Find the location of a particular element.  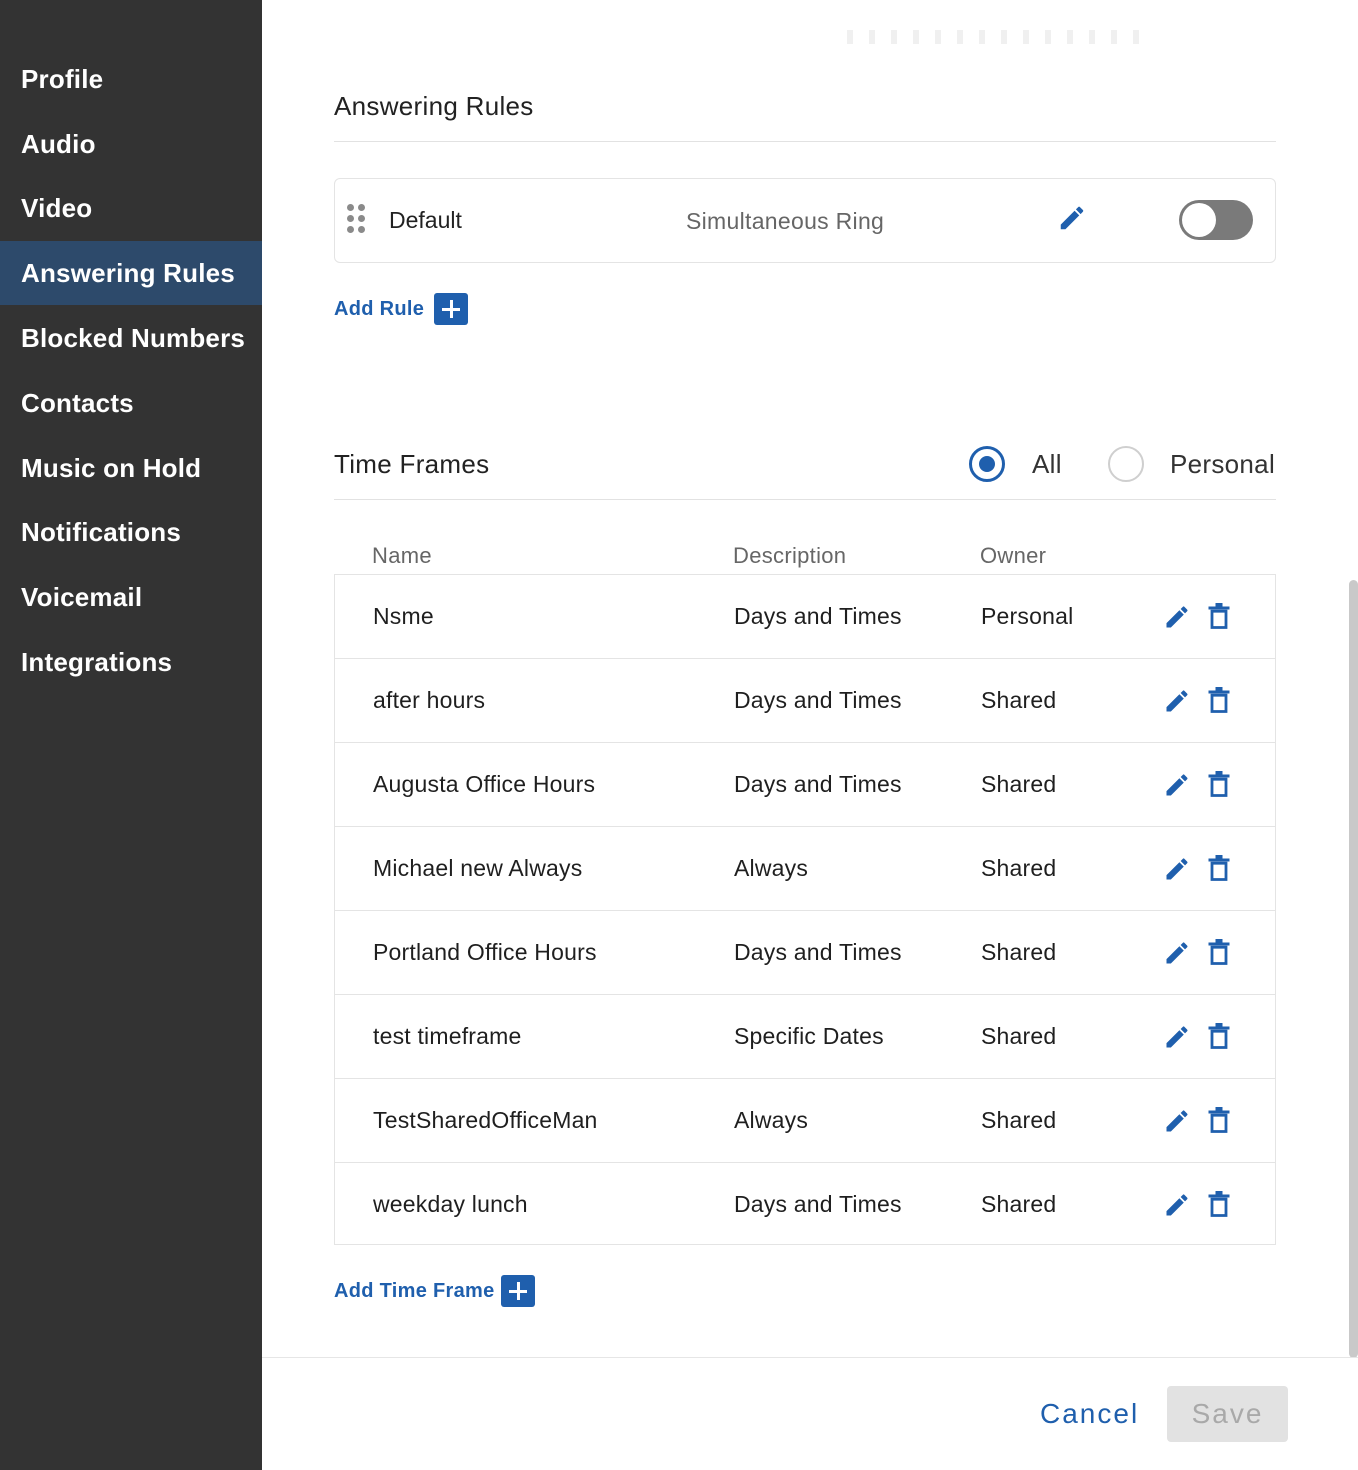

table-row: Michael new Always Always Shared is located at coordinates (805, 869).